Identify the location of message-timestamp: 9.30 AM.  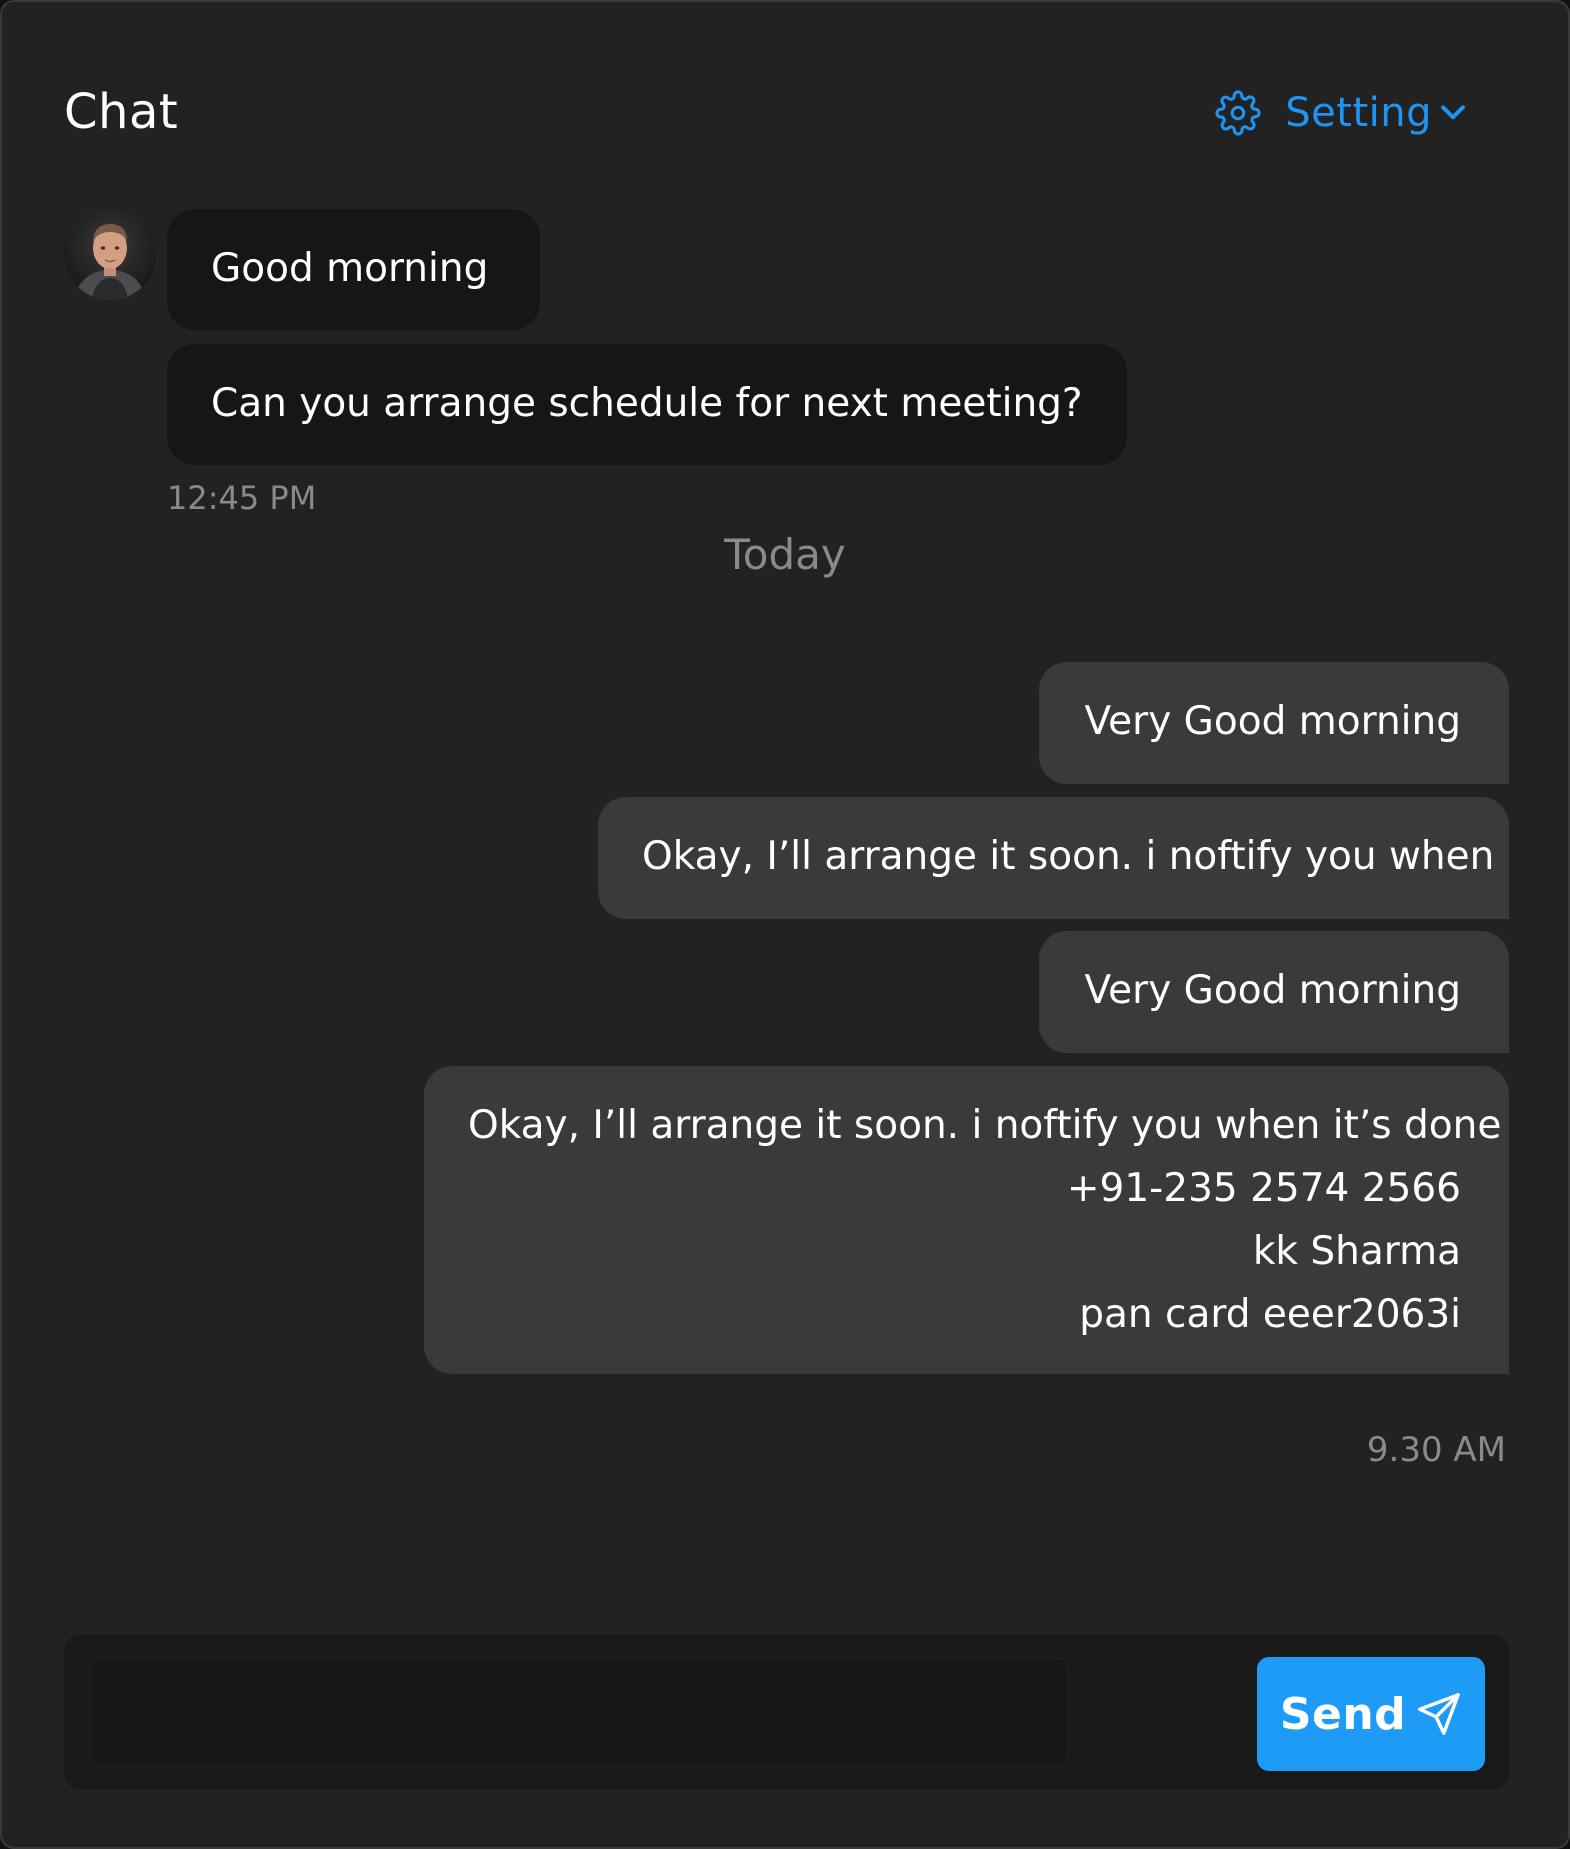
(1436, 1450).